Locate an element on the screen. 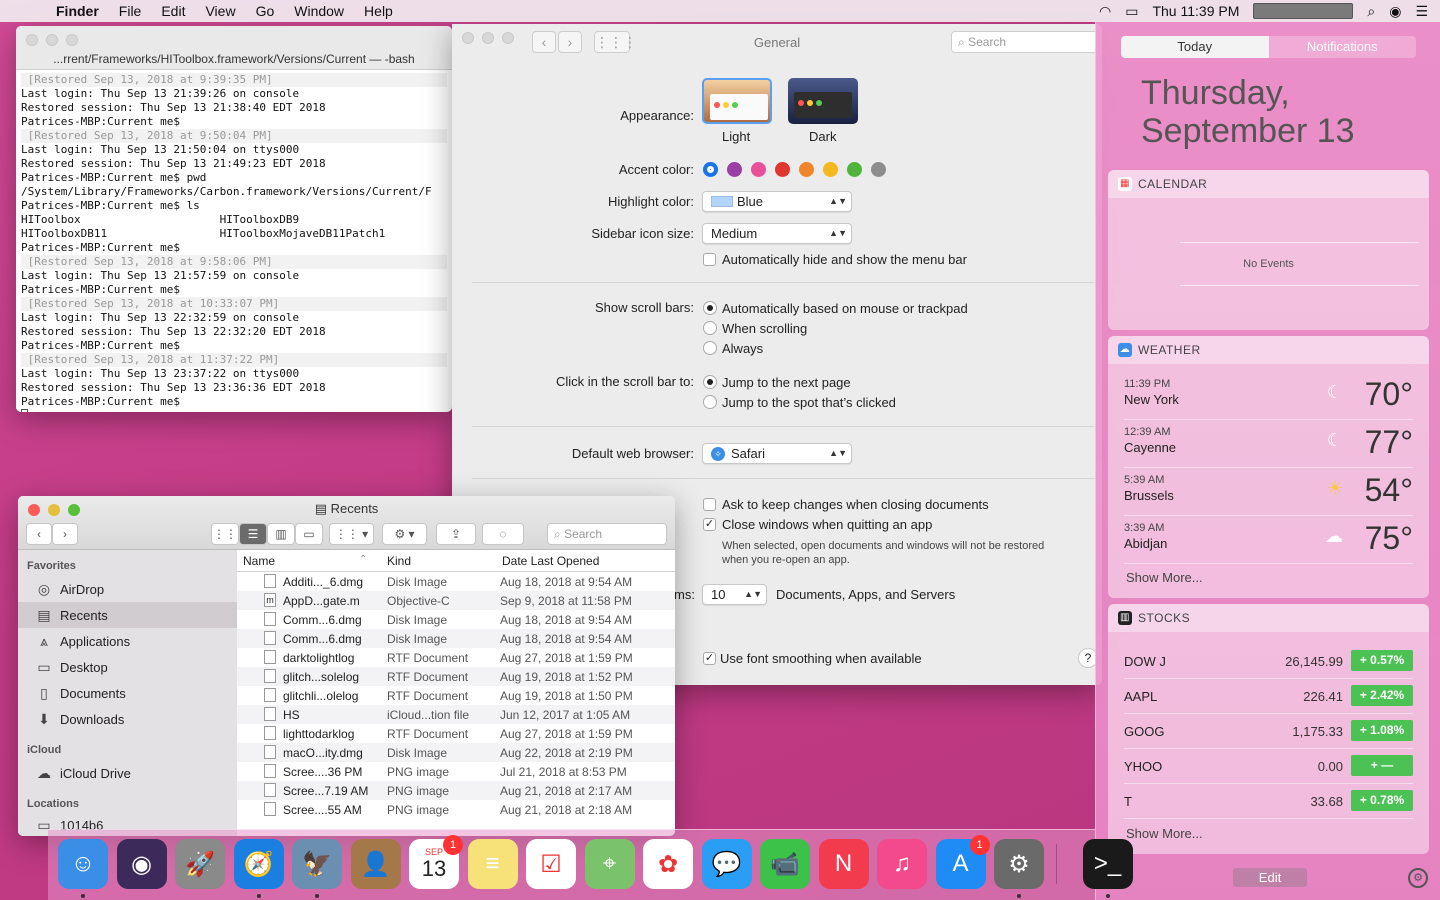 This screenshot has width=1440, height=900. app-store-icon: A1 is located at coordinates (962, 862).